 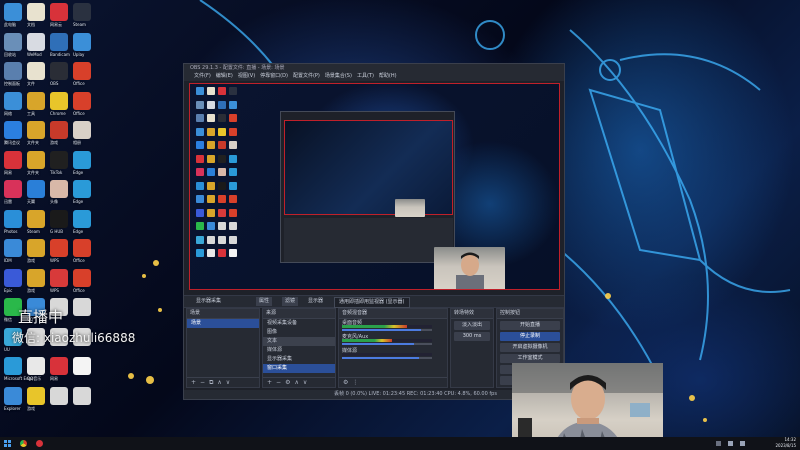 What do you see at coordinates (299, 350) in the screenshot?
I see `source-item: 媒体源` at bounding box center [299, 350].